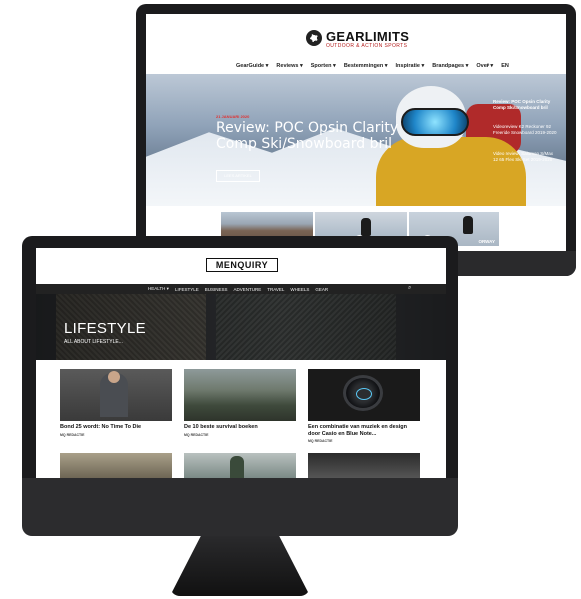  I want to click on nav-item-inspiratie: Inspiratie ▾, so click(410, 66).